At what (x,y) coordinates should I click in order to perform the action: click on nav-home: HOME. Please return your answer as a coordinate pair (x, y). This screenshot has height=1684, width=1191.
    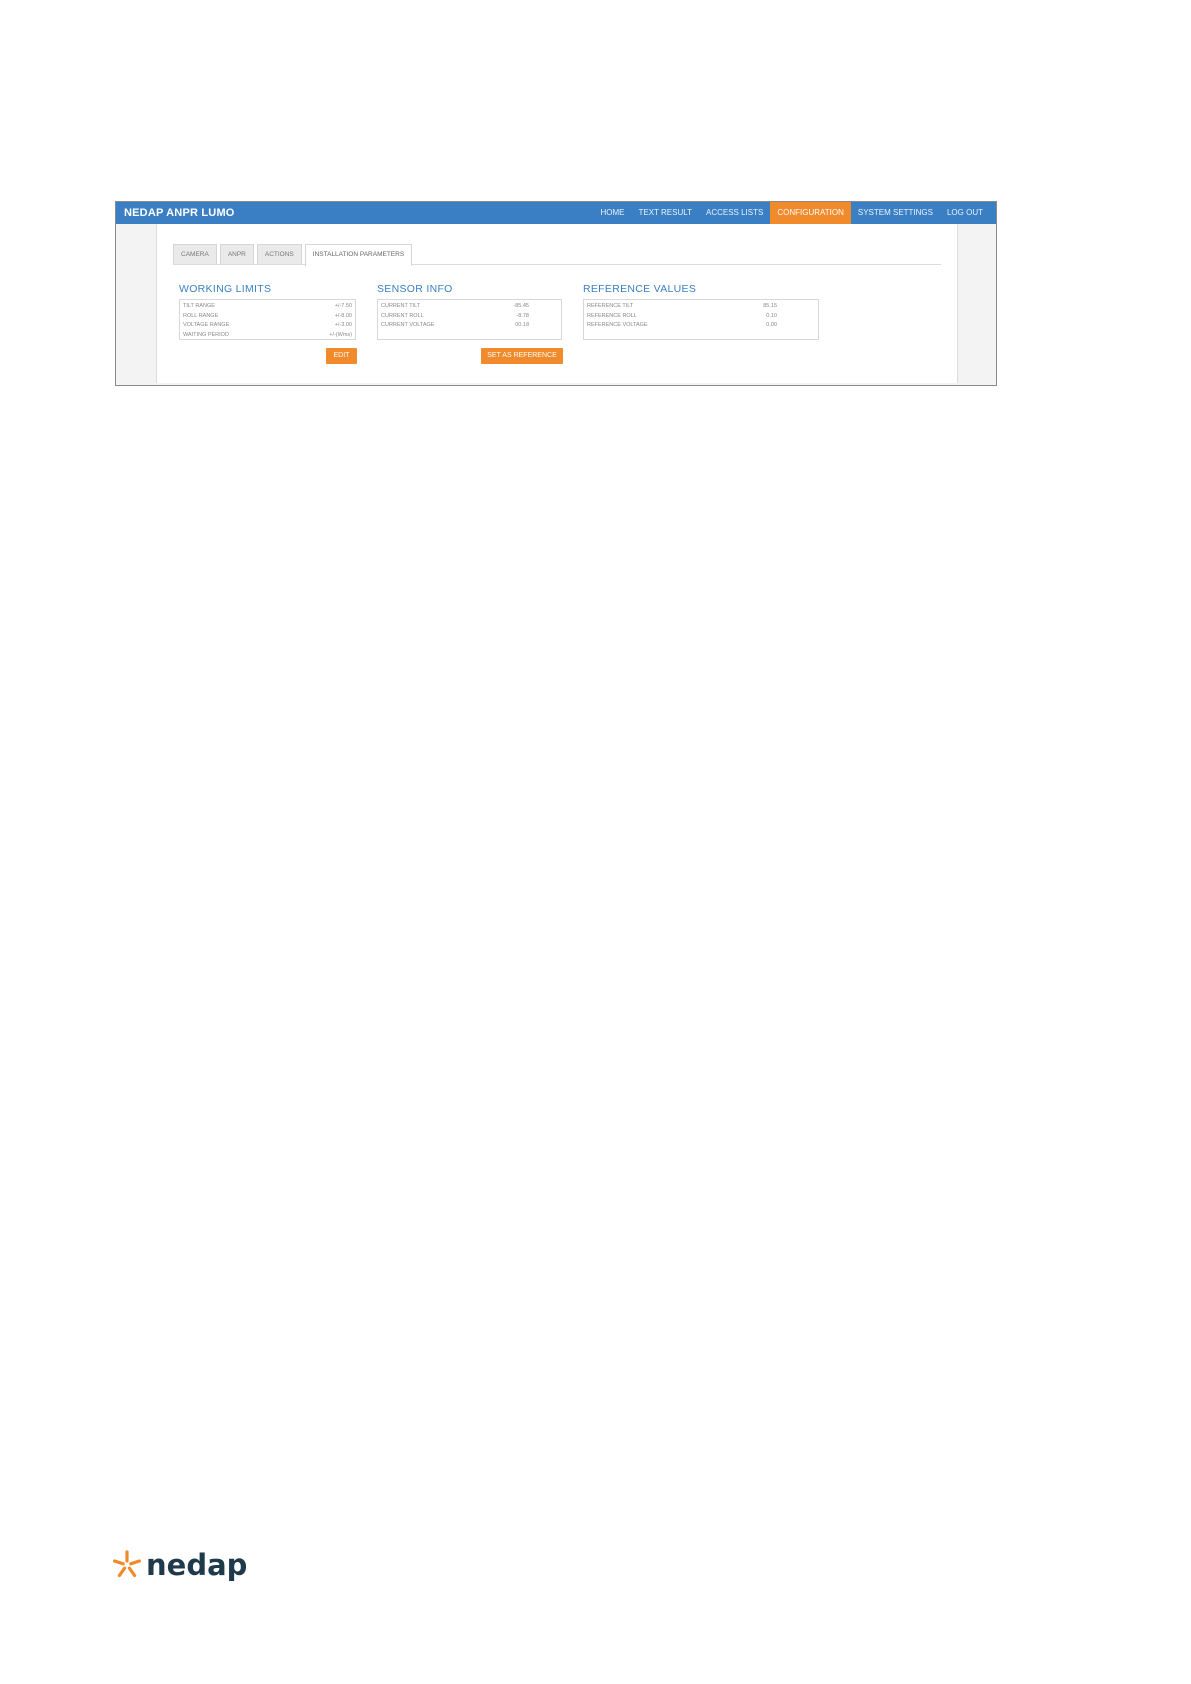
    Looking at the image, I should click on (612, 213).